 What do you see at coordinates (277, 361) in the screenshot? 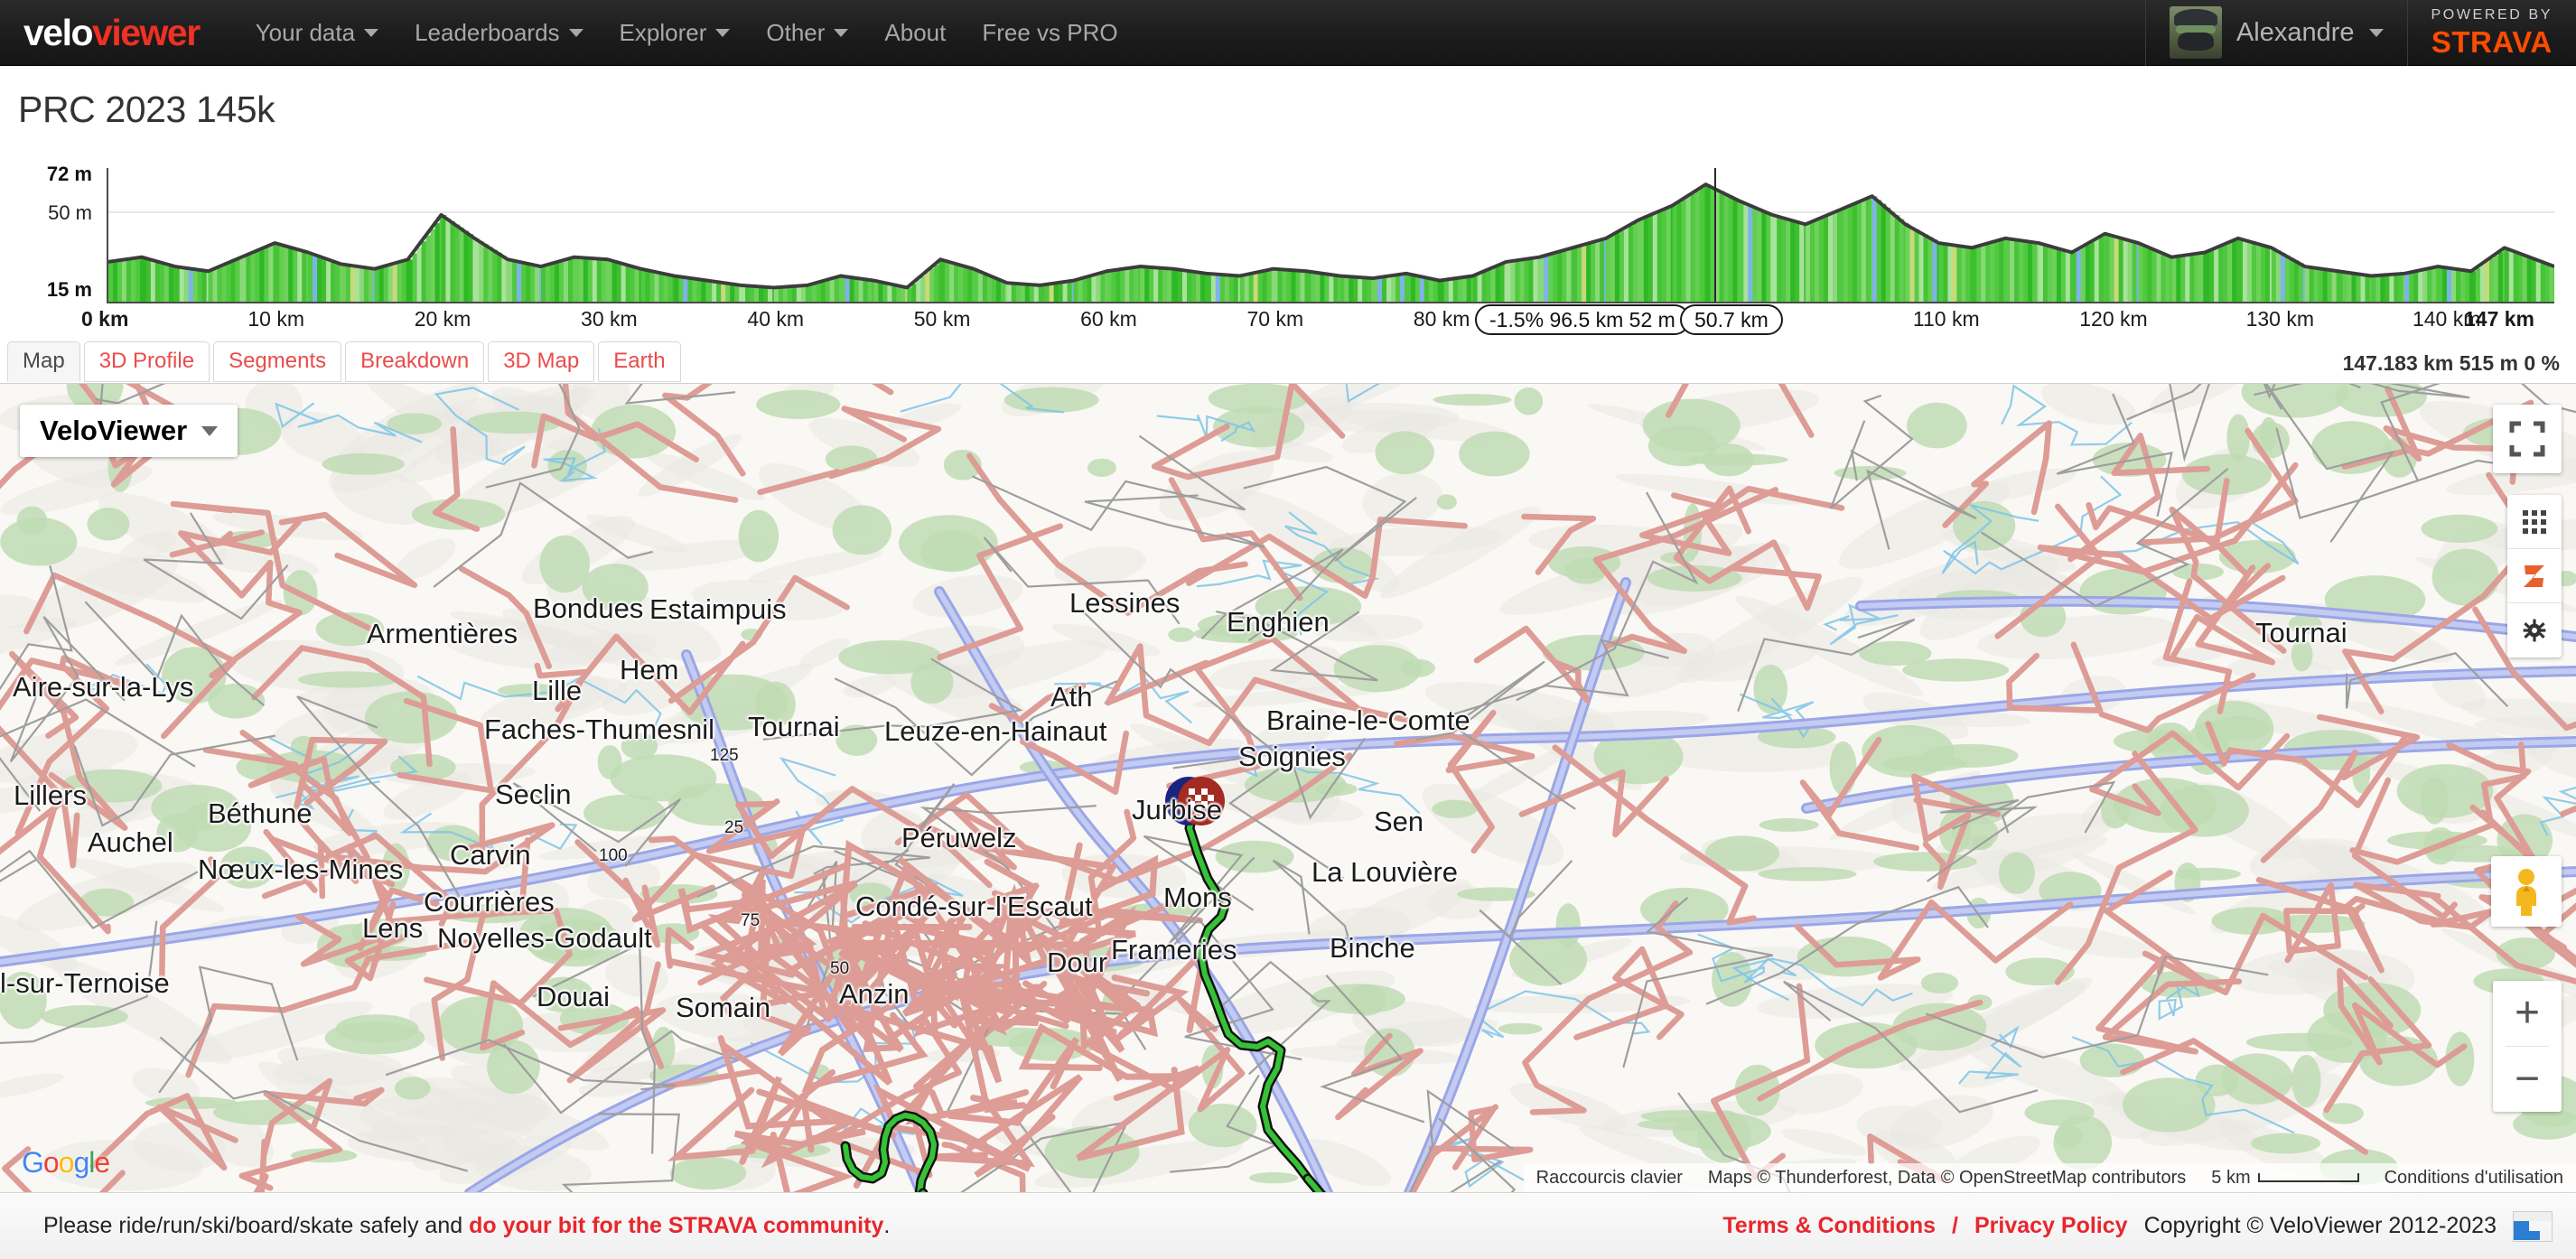
I see `tab-segments: Segments` at bounding box center [277, 361].